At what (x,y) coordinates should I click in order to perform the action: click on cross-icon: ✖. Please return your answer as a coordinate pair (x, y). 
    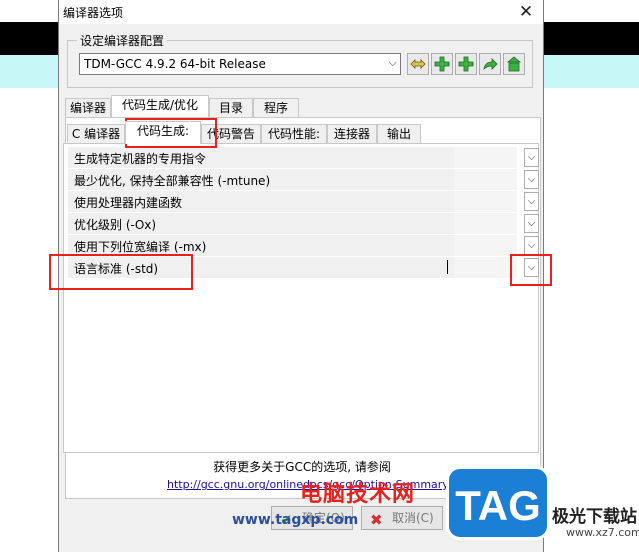
    Looking at the image, I should click on (376, 520).